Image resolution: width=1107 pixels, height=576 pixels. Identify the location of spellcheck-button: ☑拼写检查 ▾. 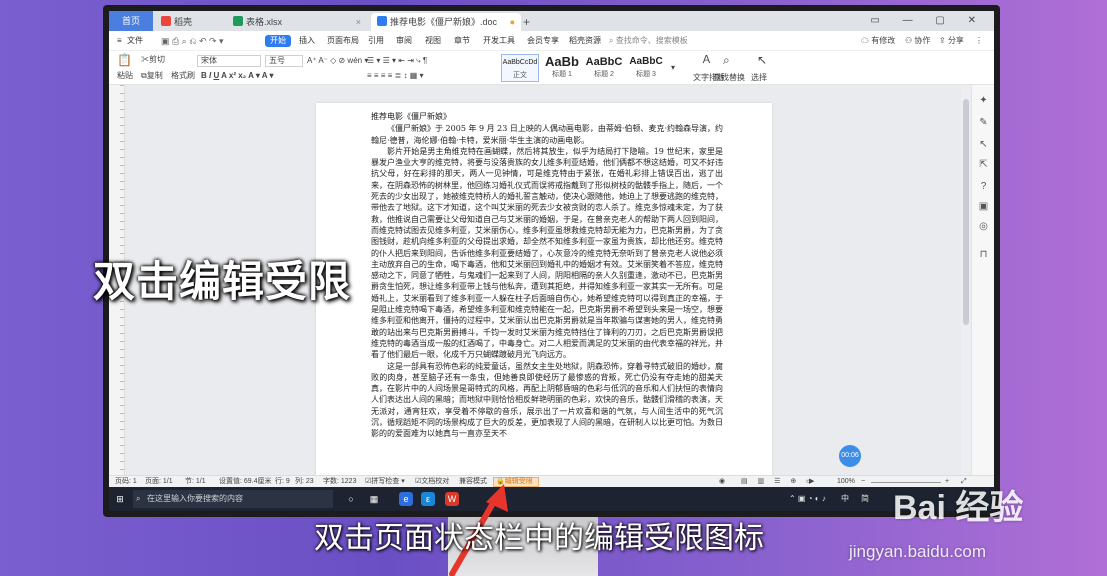
(385, 482).